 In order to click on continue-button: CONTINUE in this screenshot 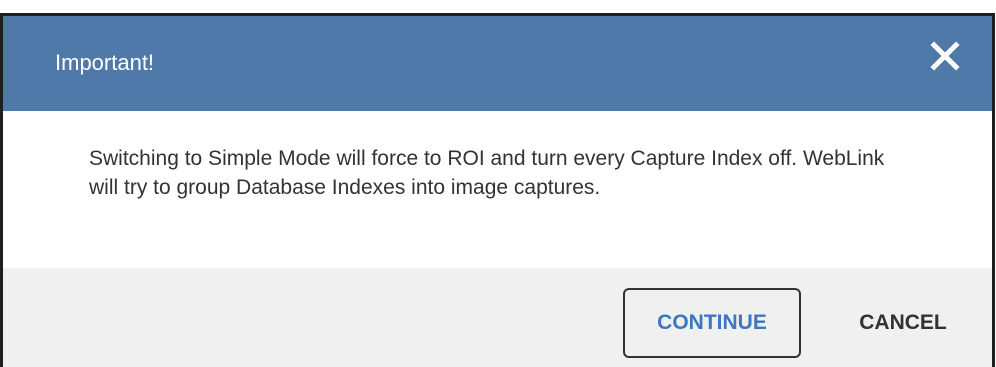, I will do `click(712, 323)`.